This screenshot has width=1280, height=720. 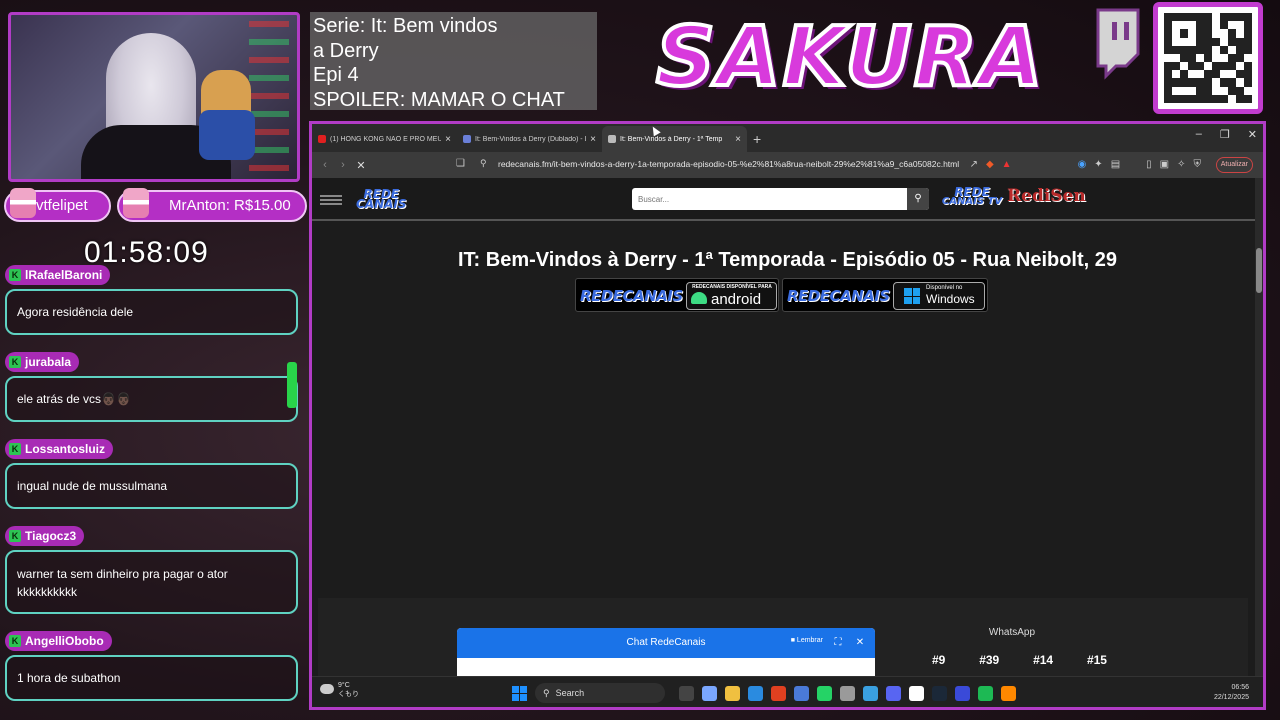 I want to click on redisen-logo: RediSen, so click(x=1046, y=196).